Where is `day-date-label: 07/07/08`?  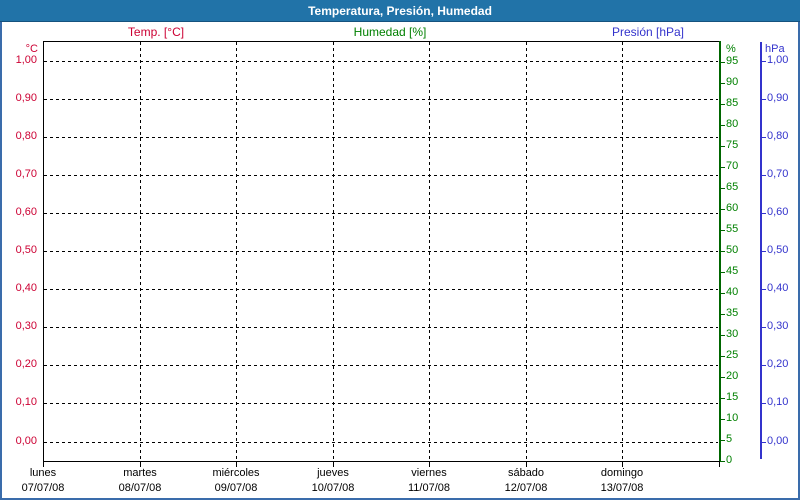
day-date-label: 07/07/08 is located at coordinates (43, 488).